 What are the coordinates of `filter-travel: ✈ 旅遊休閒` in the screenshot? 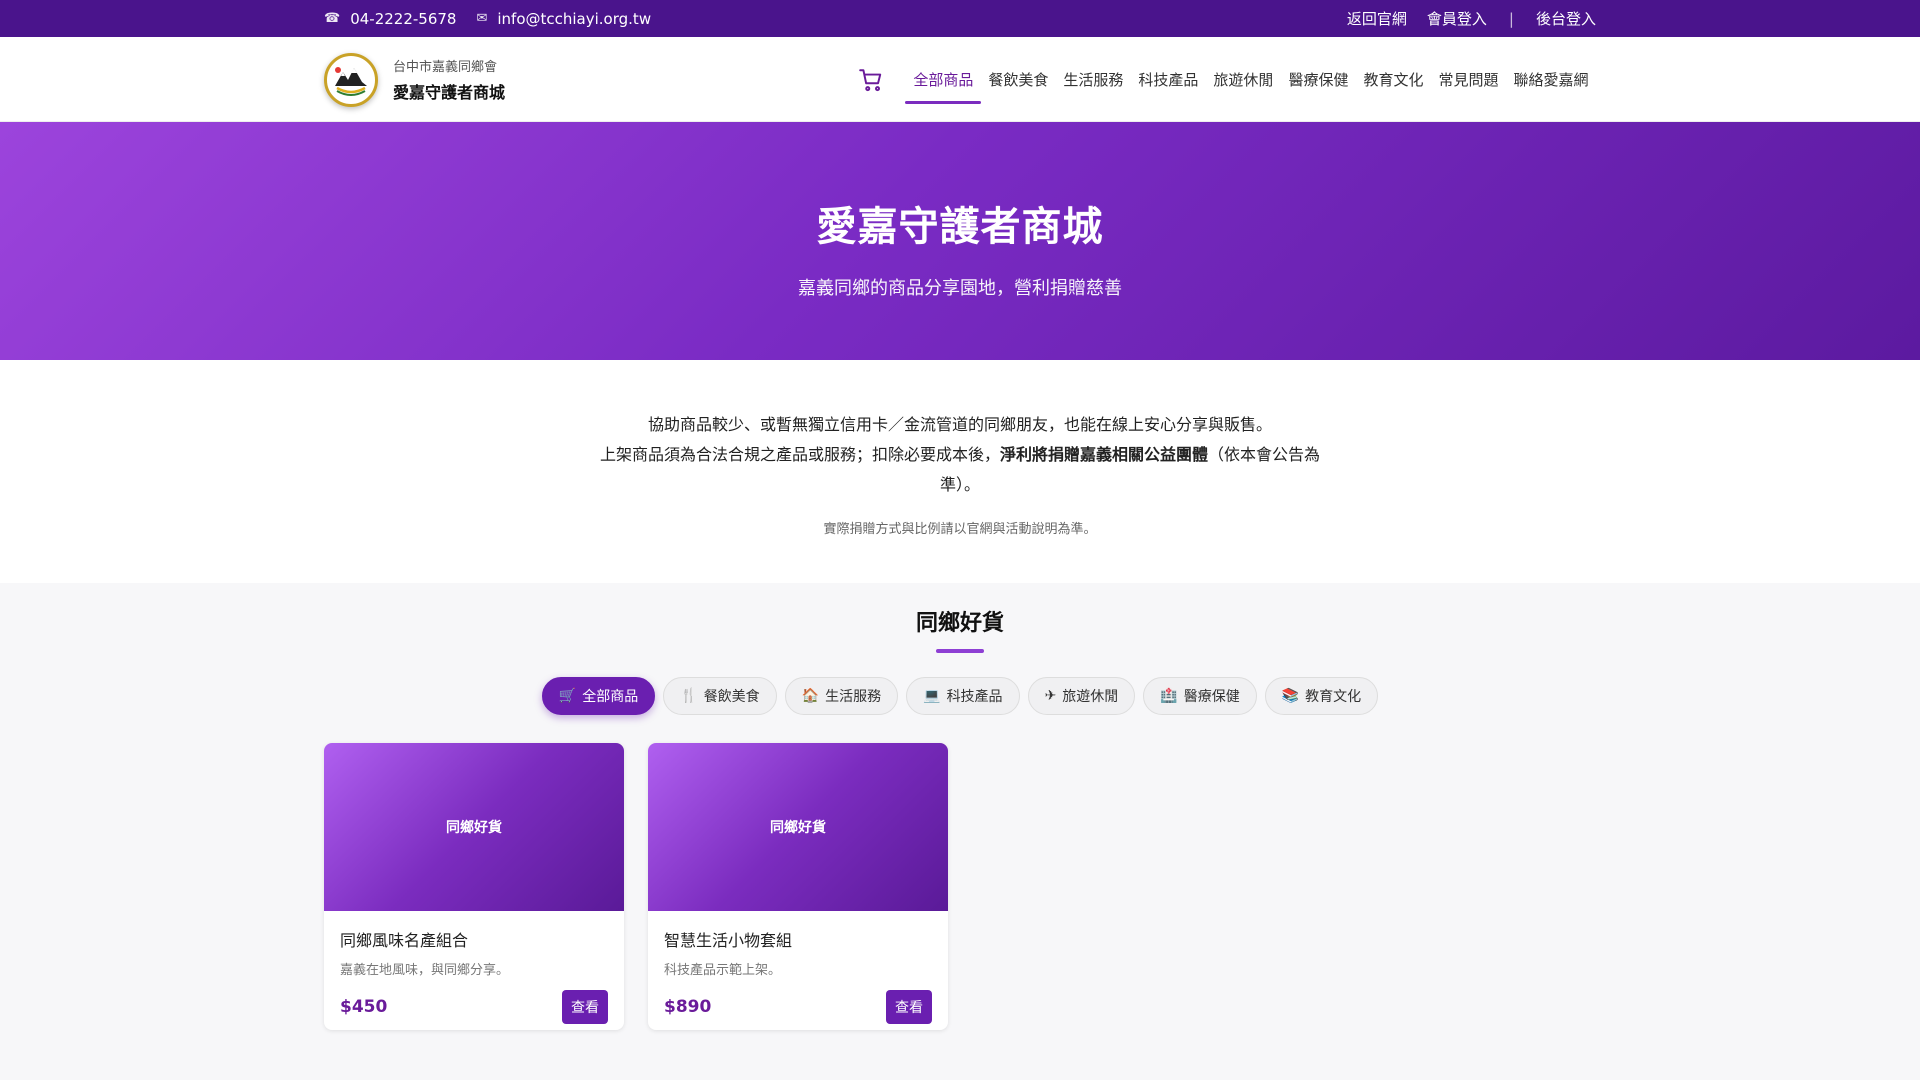 It's located at (1081, 696).